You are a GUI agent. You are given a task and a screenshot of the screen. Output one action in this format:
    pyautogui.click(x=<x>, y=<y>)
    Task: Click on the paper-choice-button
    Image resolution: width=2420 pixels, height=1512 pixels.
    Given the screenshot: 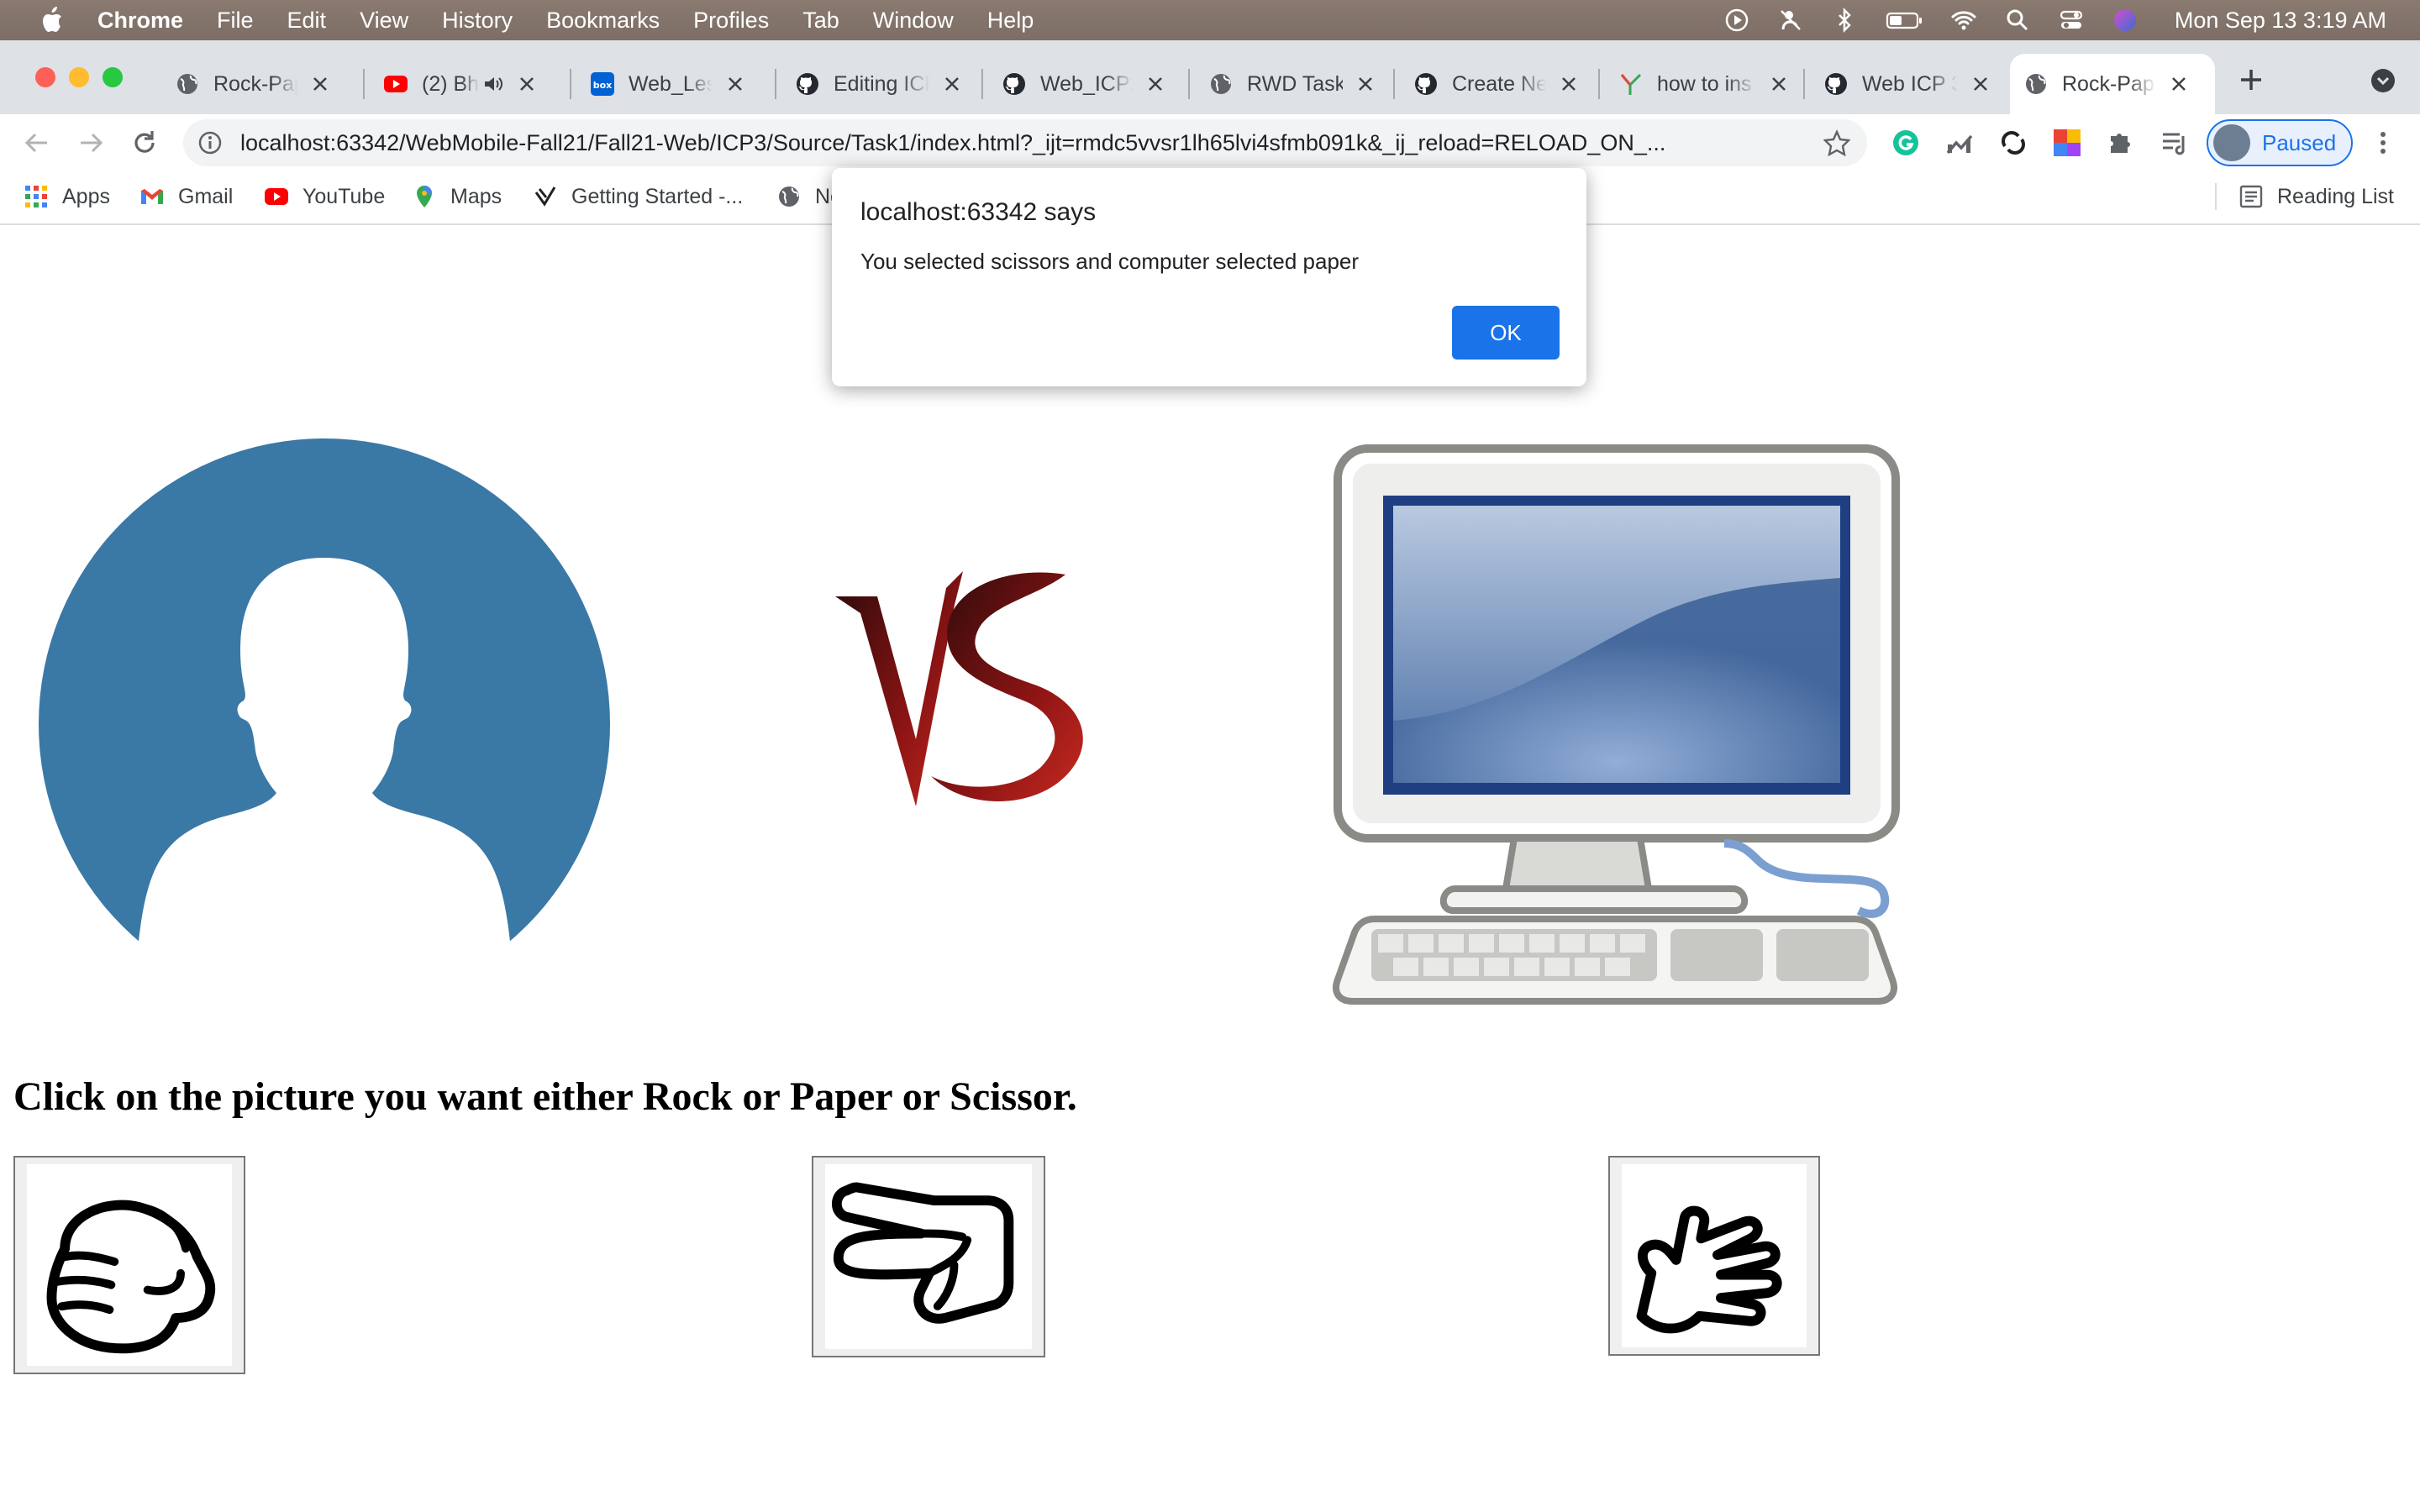 What is the action you would take?
    pyautogui.click(x=1714, y=1256)
    